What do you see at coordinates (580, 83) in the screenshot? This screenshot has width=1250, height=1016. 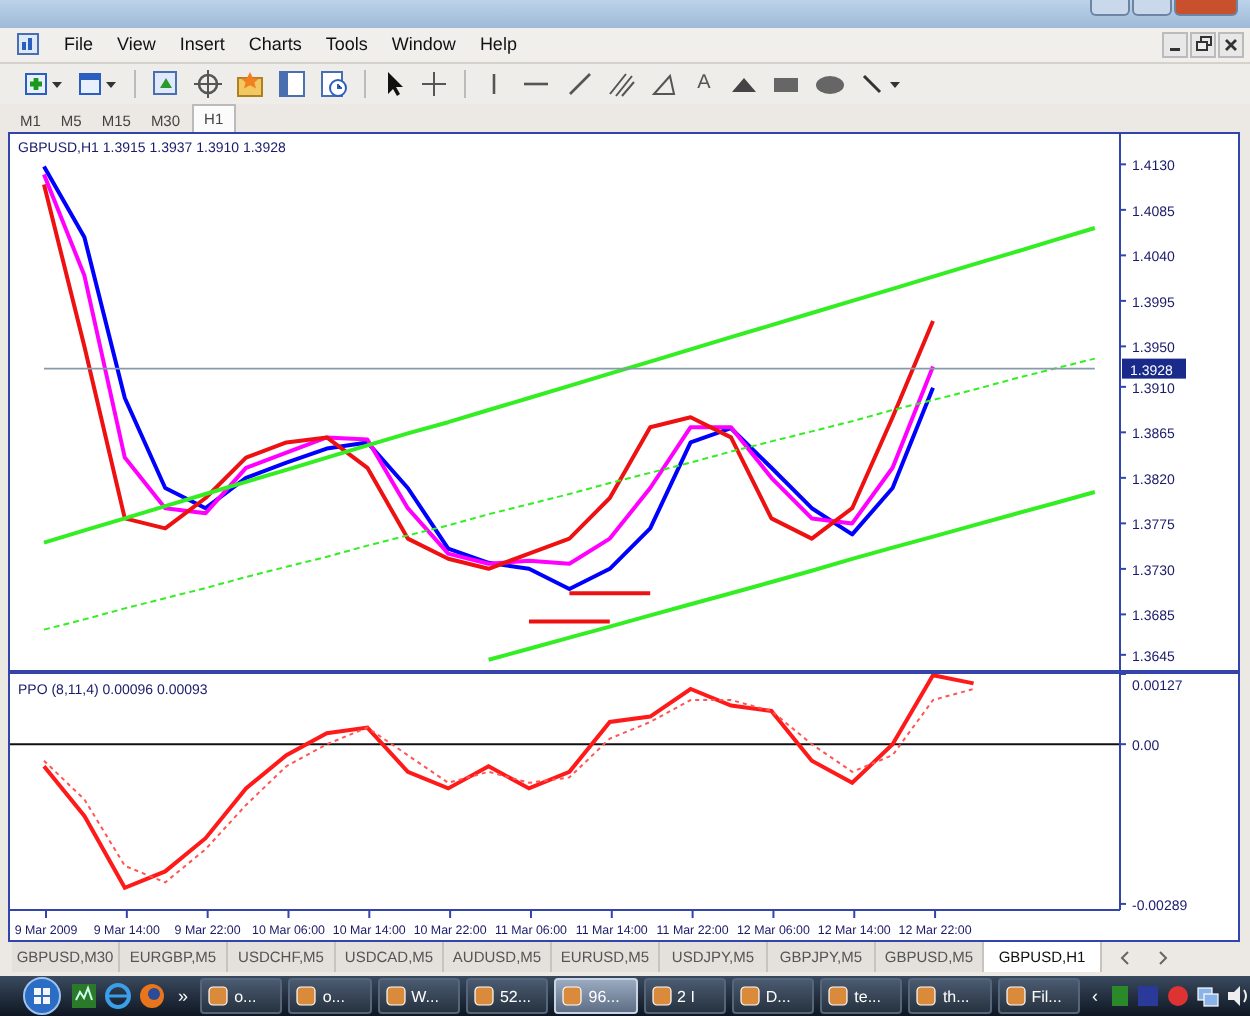 I see `trend-line-icon` at bounding box center [580, 83].